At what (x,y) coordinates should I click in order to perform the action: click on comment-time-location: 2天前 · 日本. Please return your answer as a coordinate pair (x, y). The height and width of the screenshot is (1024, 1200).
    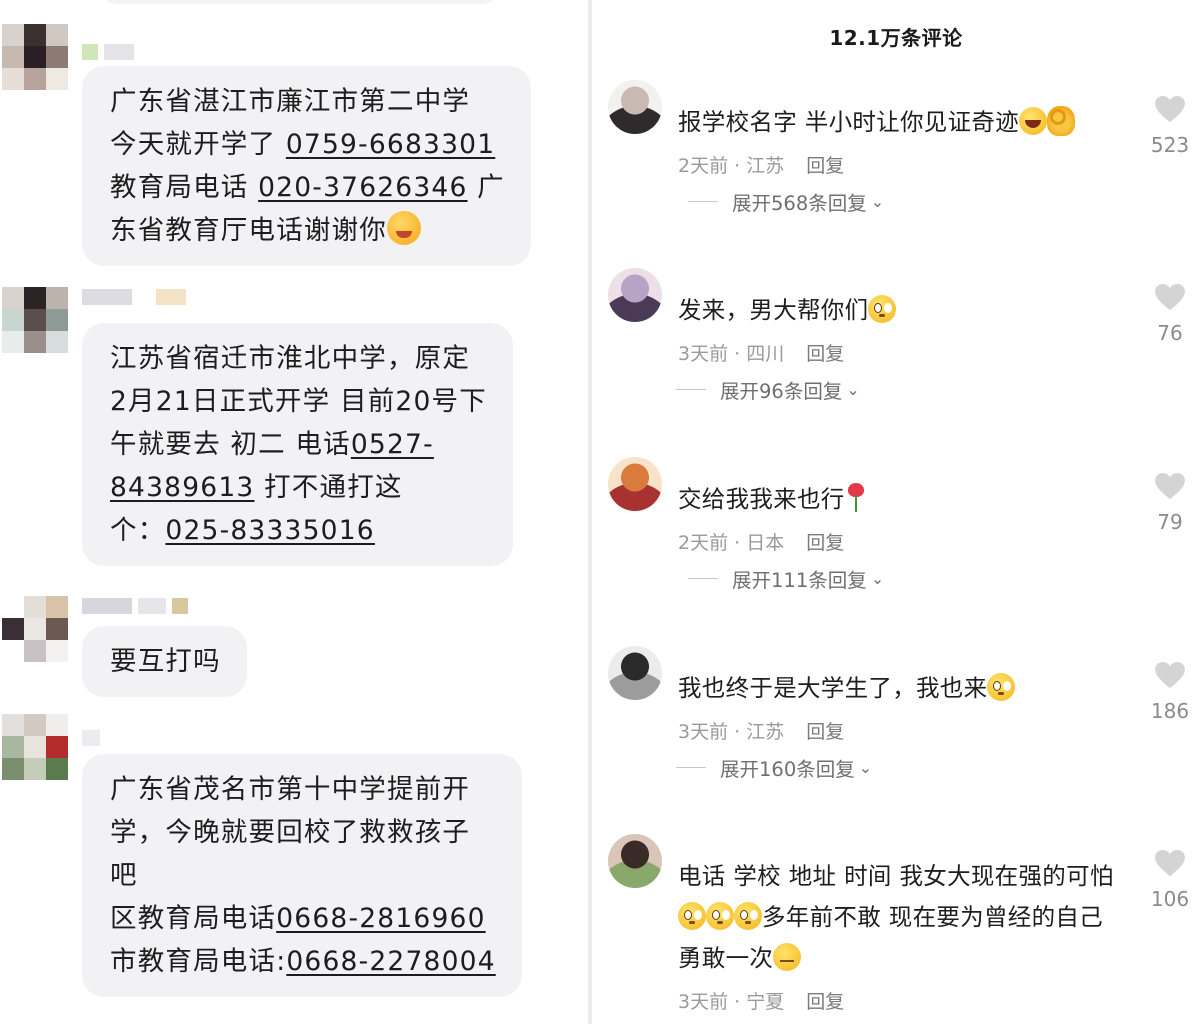
    Looking at the image, I should click on (731, 543).